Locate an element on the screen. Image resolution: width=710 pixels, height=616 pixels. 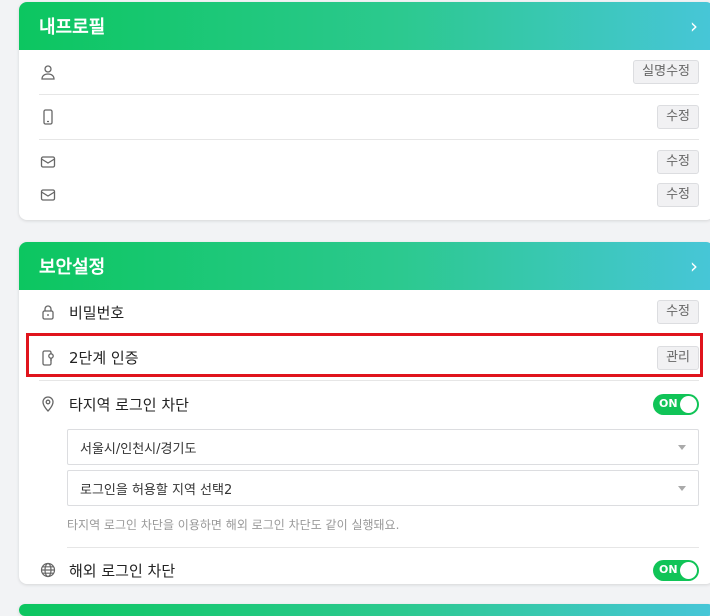
password-row: 비밀번호 수정 is located at coordinates (369, 312).